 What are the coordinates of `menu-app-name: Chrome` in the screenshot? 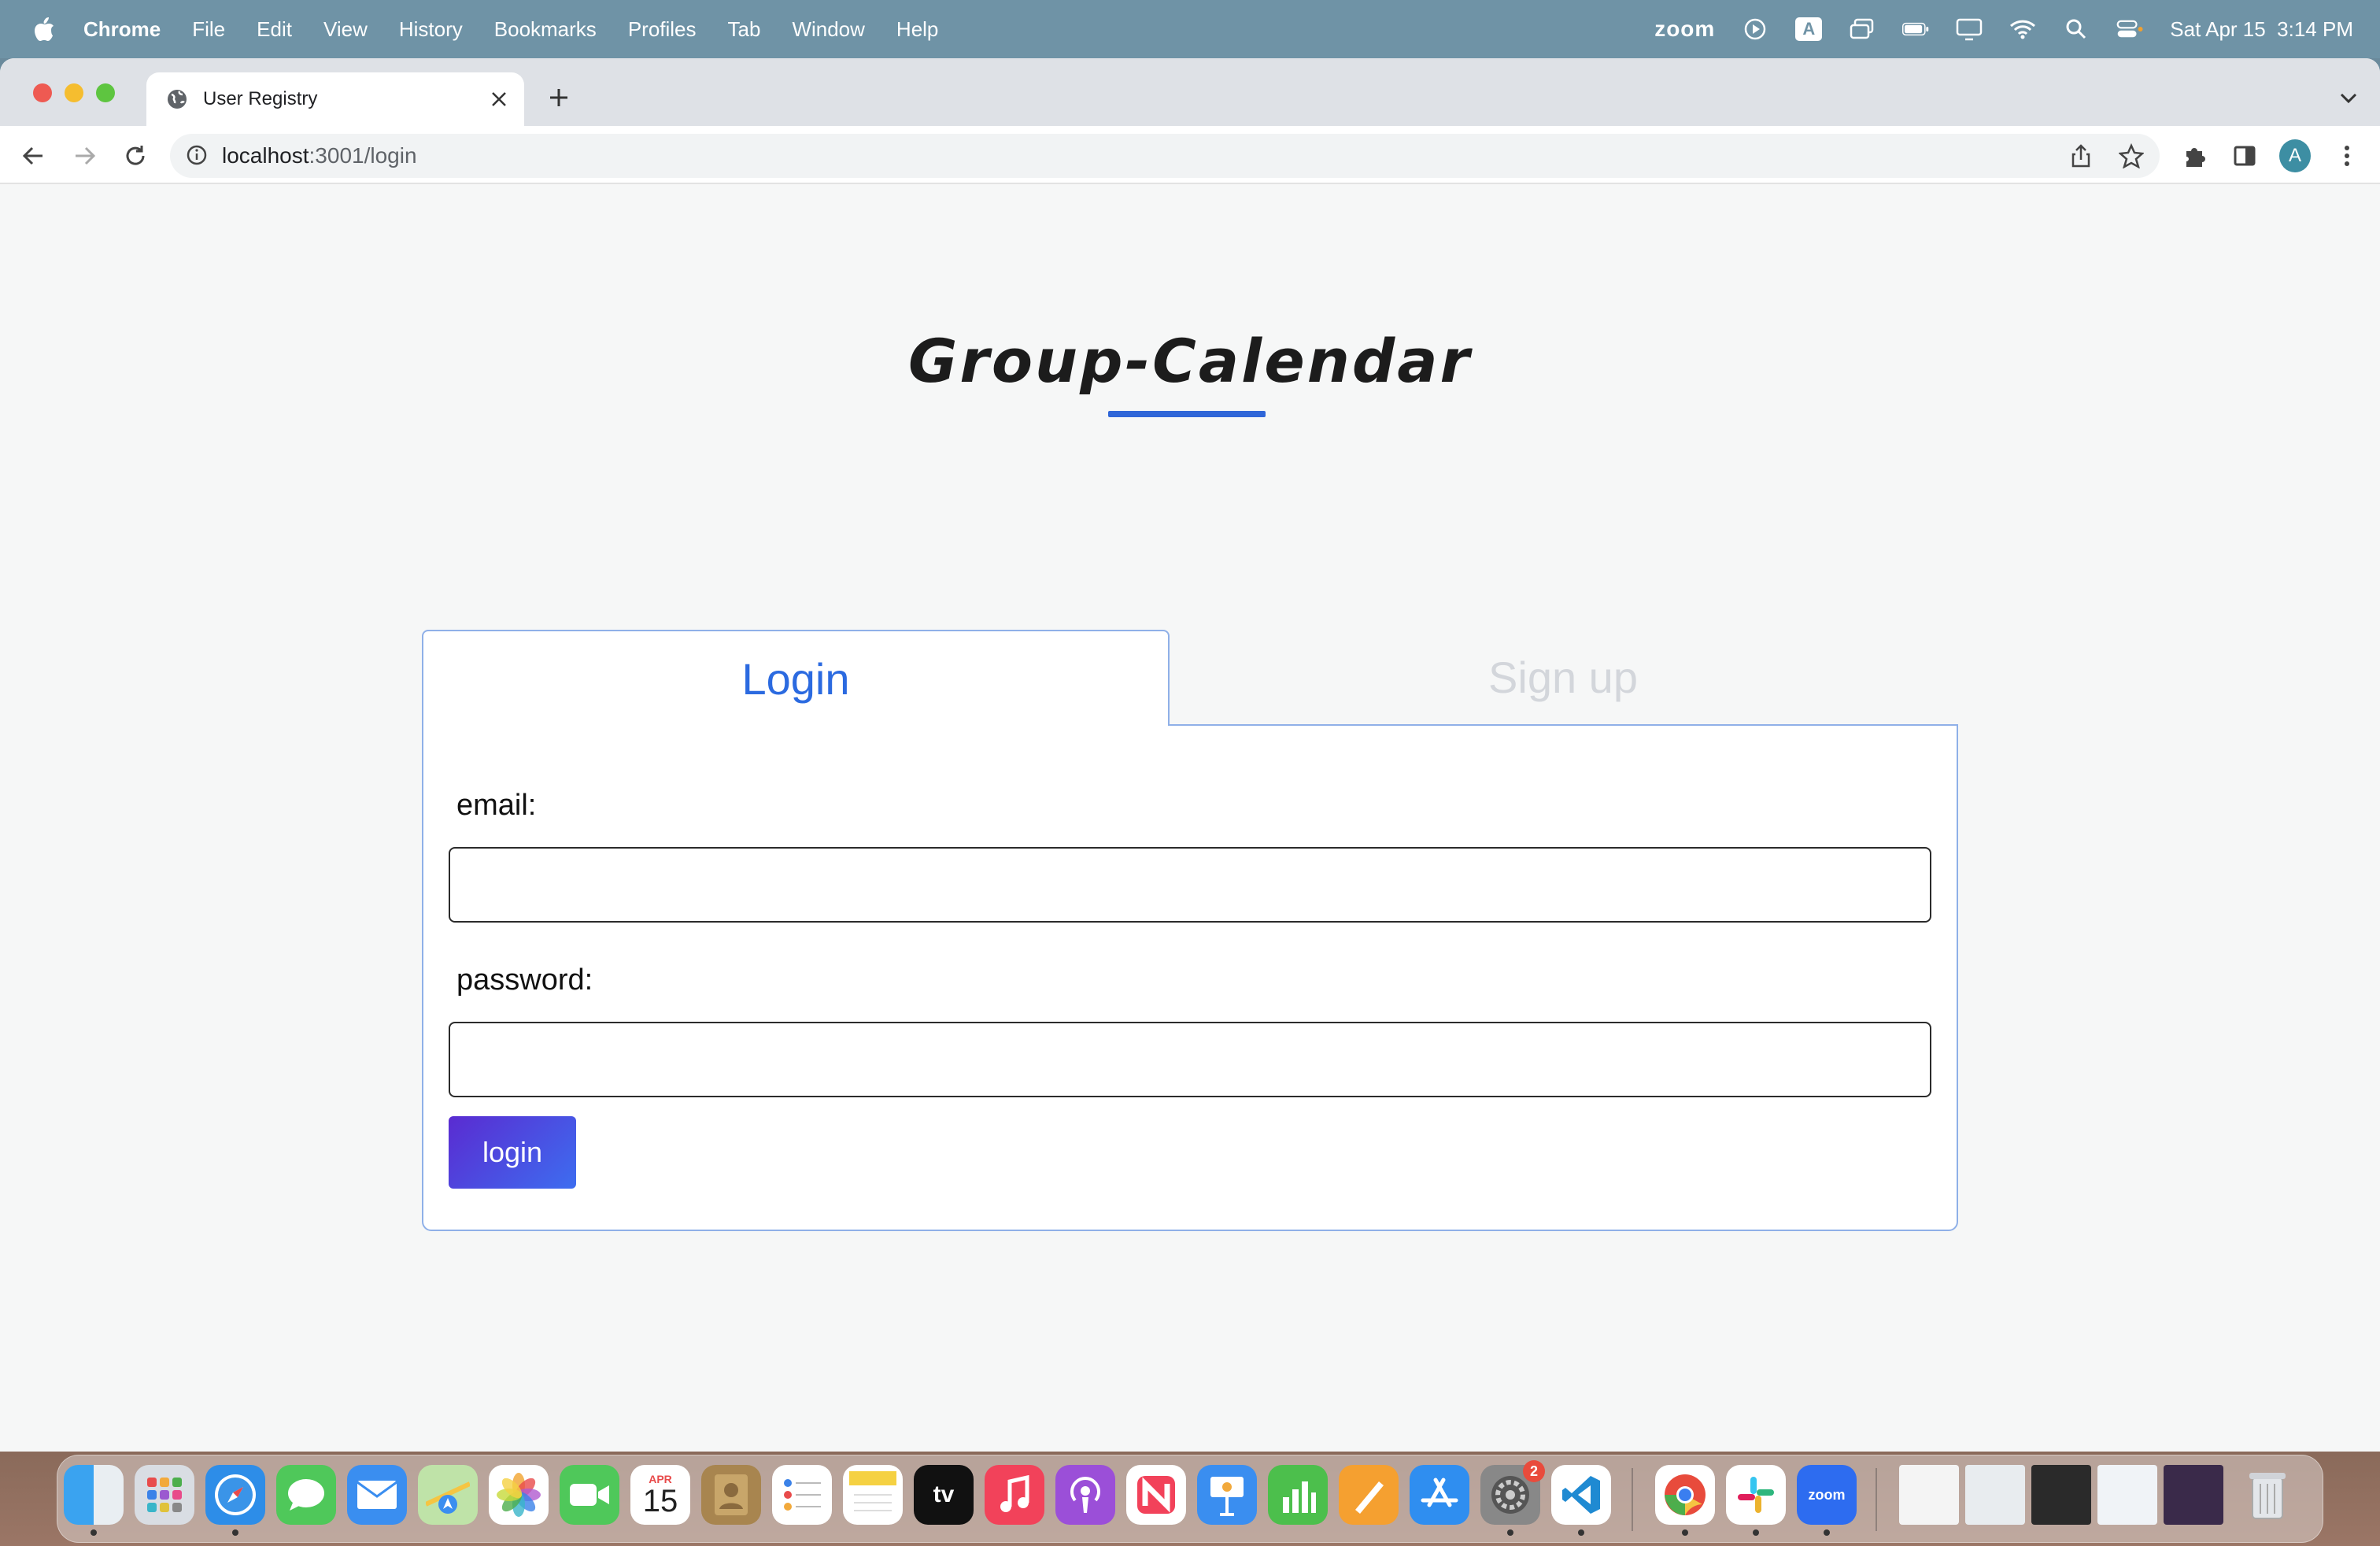 It's located at (122, 29).